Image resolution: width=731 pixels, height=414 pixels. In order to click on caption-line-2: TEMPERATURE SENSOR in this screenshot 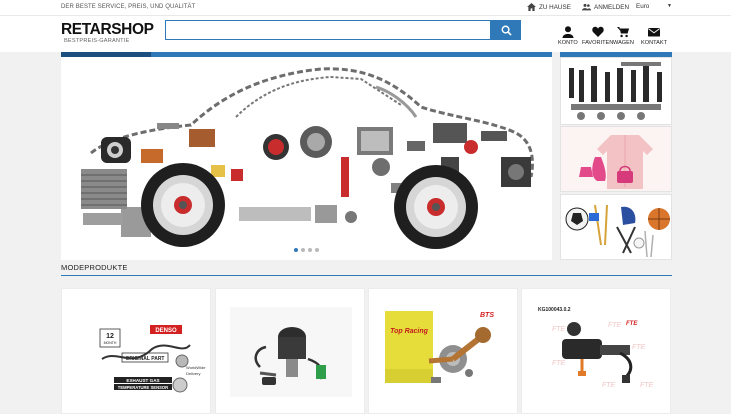, I will do `click(143, 387)`.